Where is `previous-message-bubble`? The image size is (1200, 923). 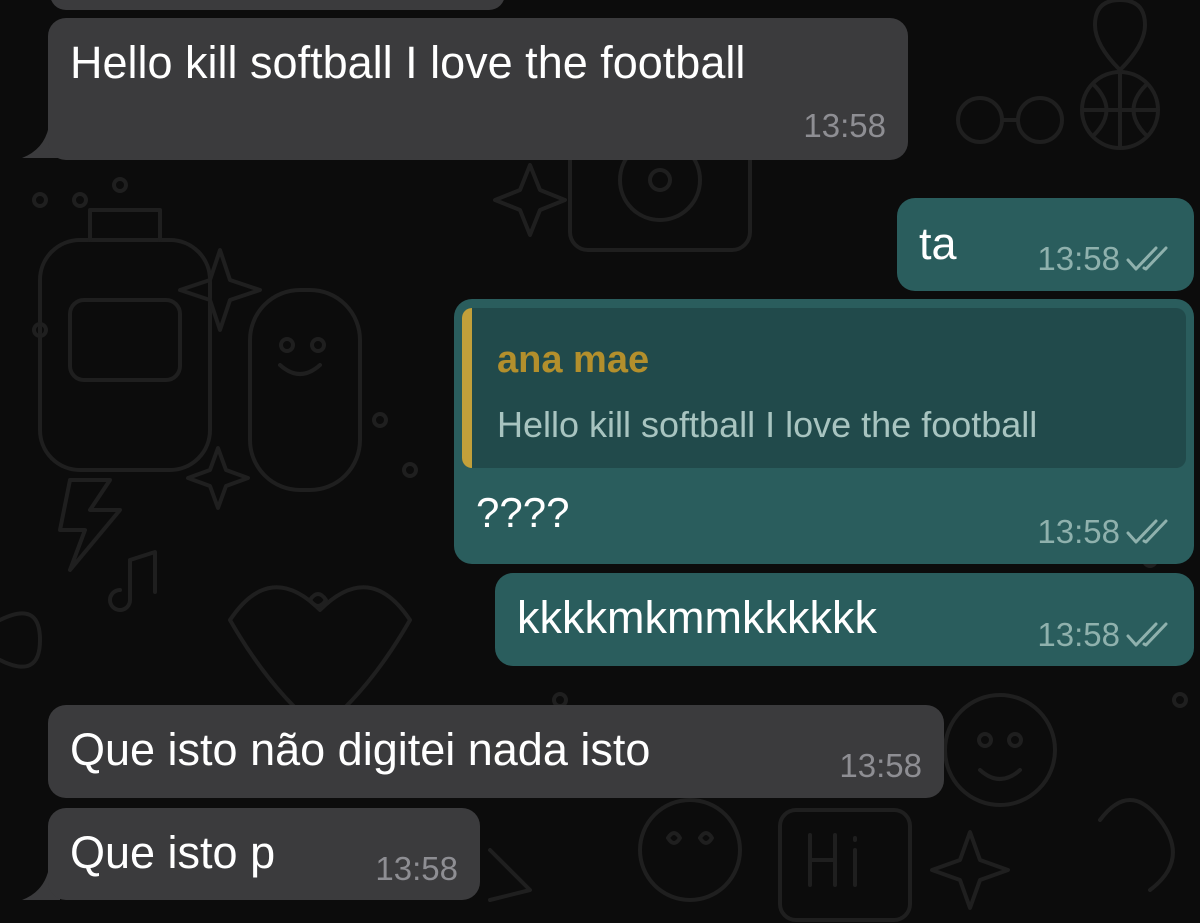
previous-message-bubble is located at coordinates (277, 5).